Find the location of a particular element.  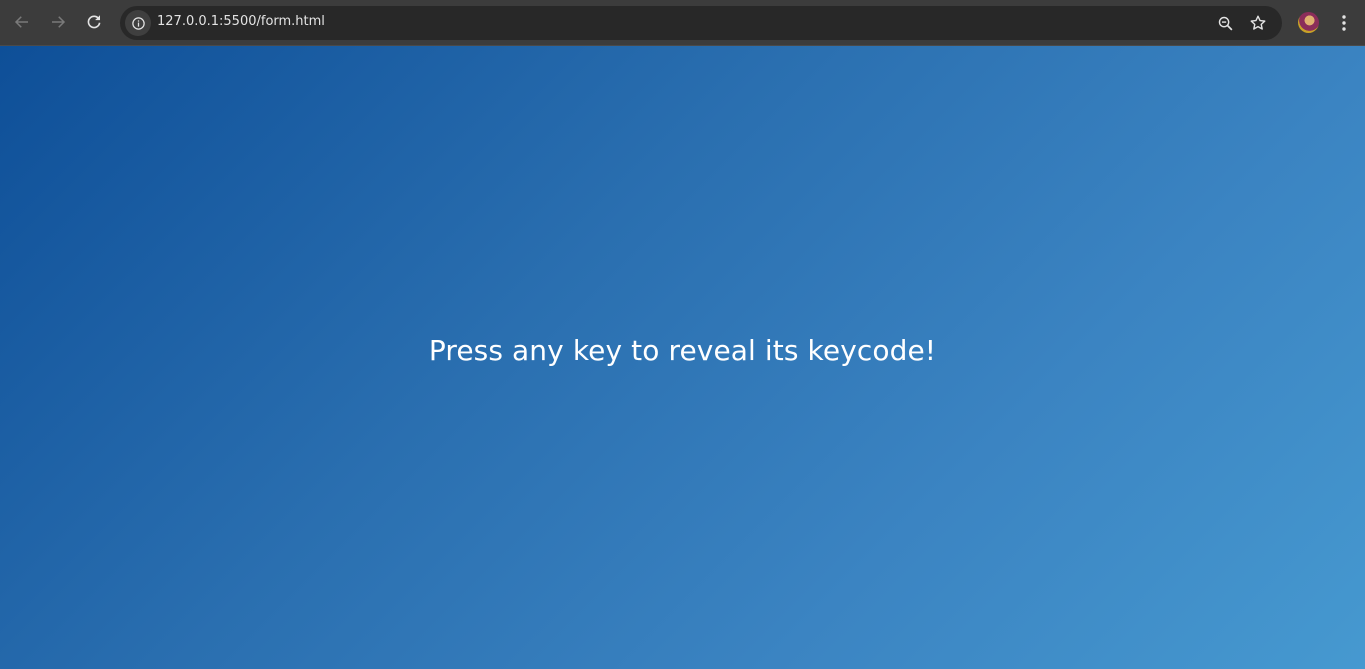

forward-button is located at coordinates (58, 22).